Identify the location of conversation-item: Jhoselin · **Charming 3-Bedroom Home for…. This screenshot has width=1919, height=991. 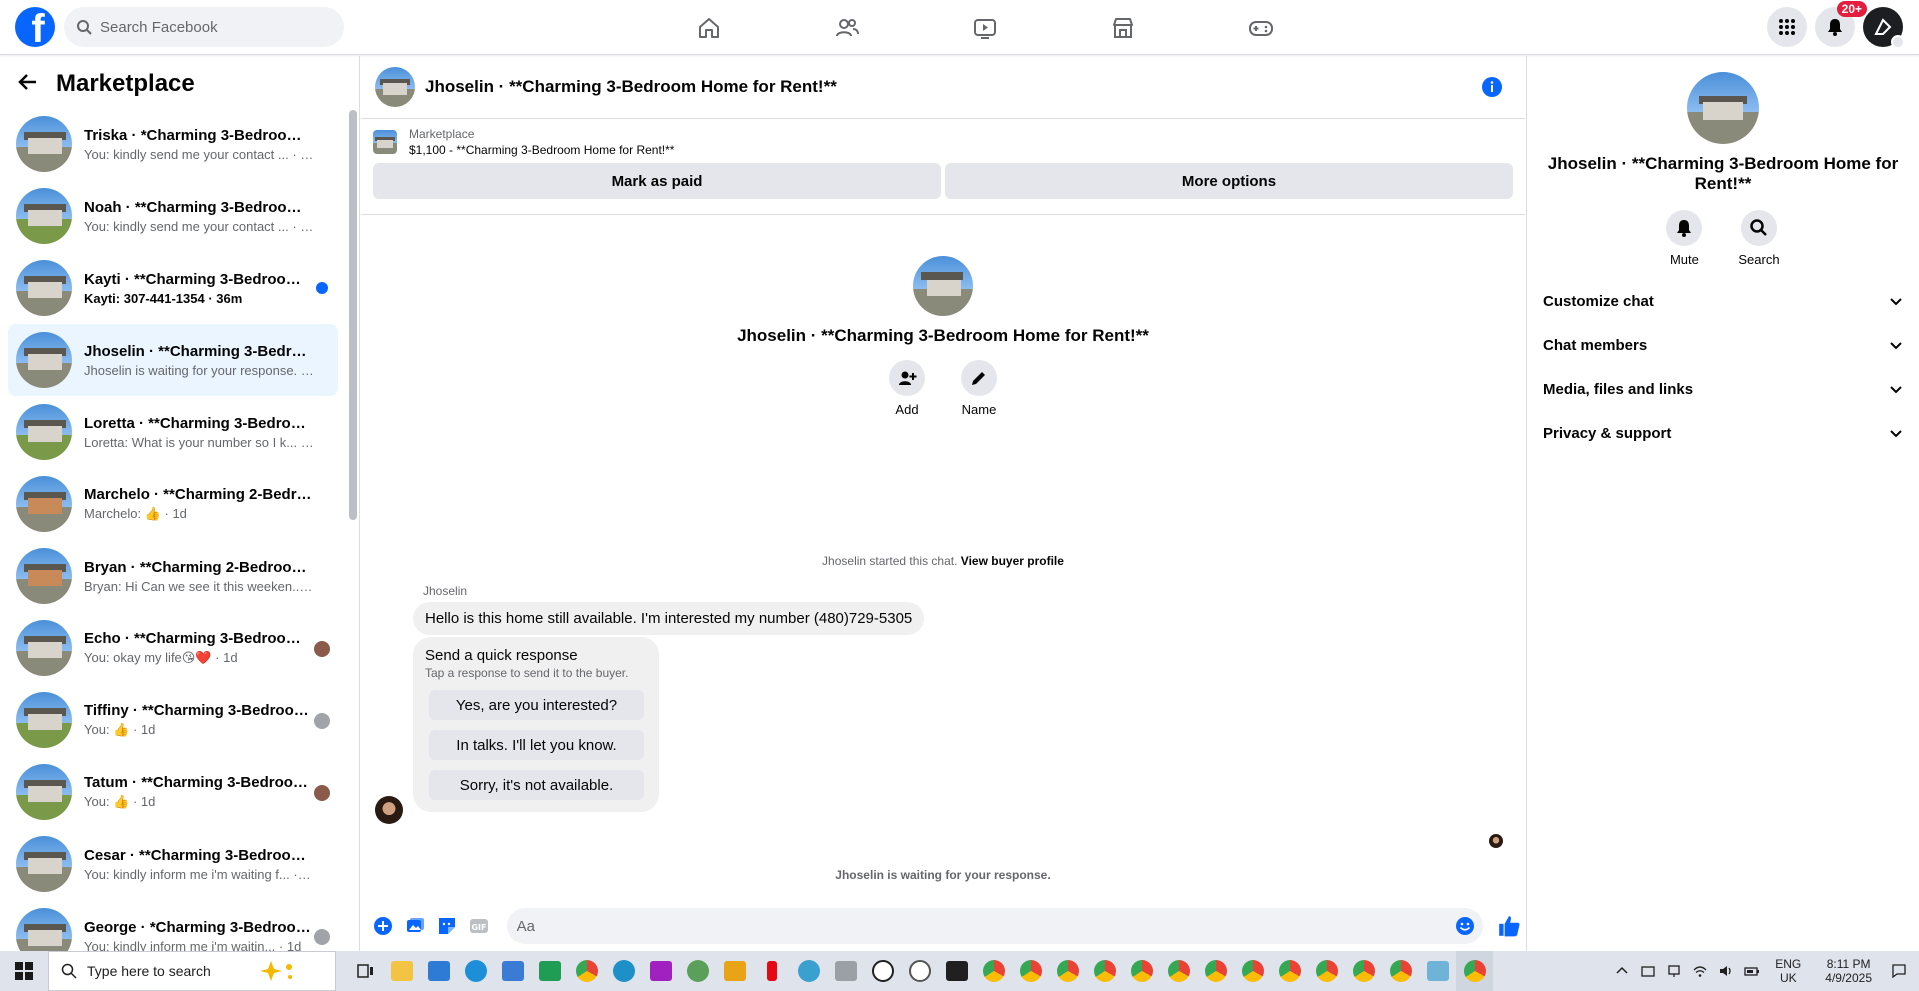
(173, 360).